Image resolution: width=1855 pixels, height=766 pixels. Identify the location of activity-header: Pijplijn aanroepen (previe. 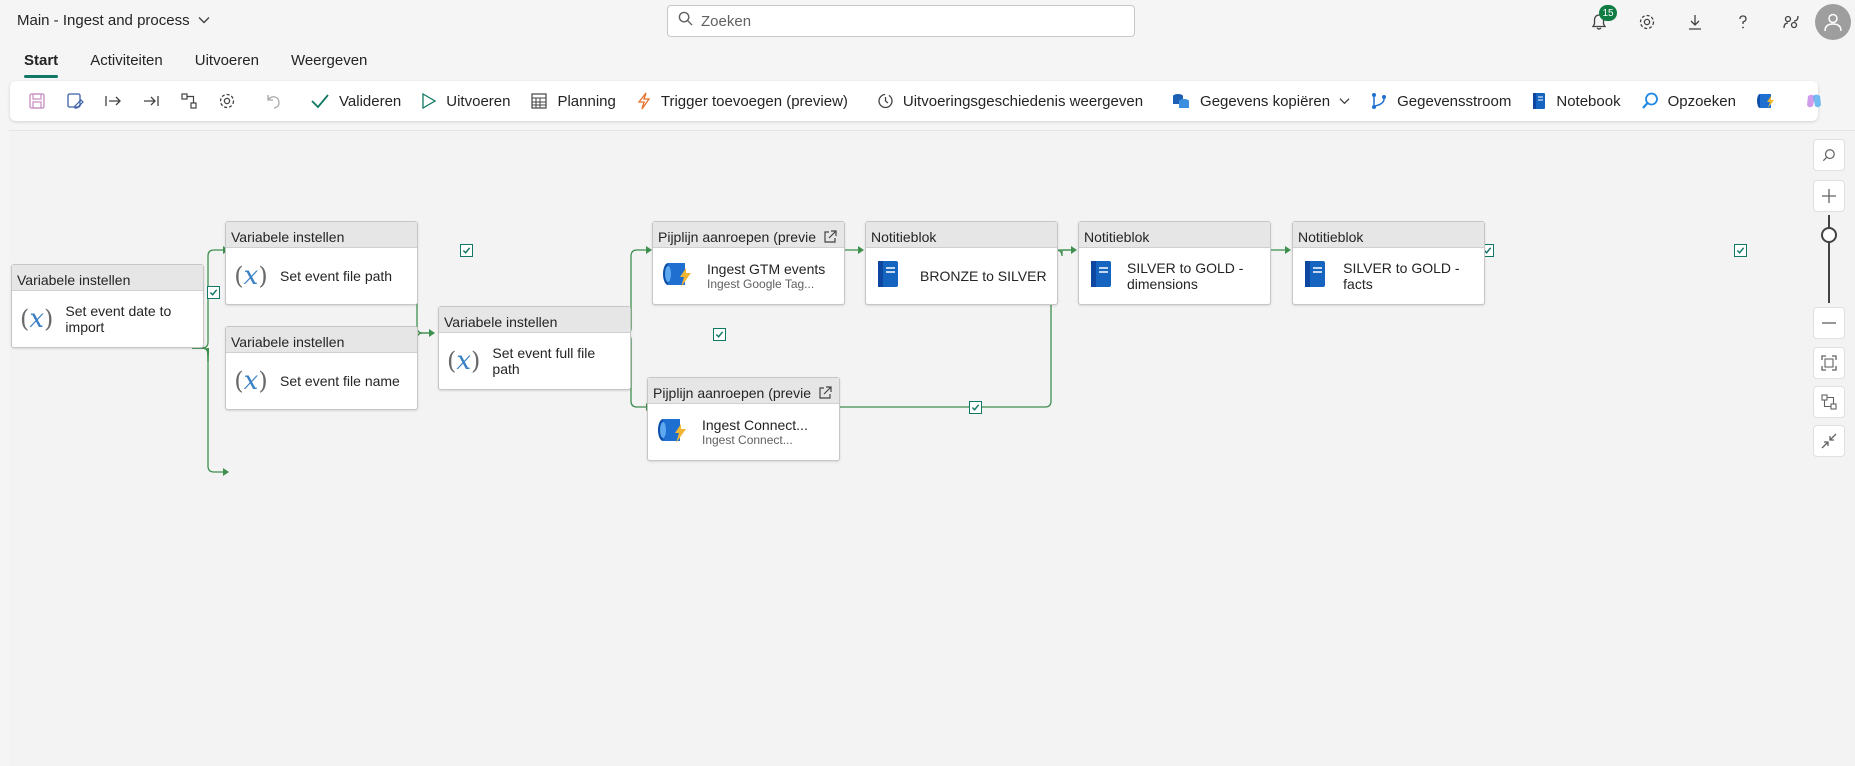
(743, 391).